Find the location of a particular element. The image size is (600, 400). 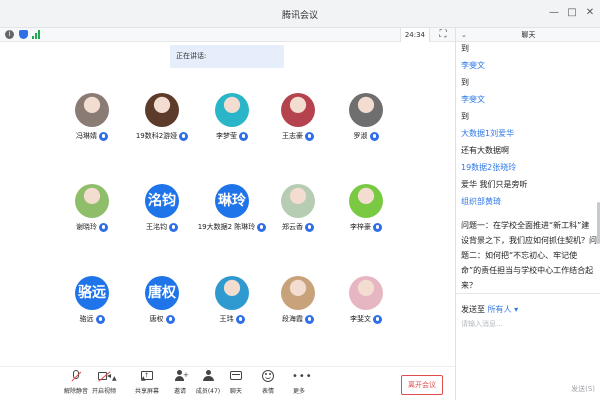

info-icon: i is located at coordinates (9, 34).